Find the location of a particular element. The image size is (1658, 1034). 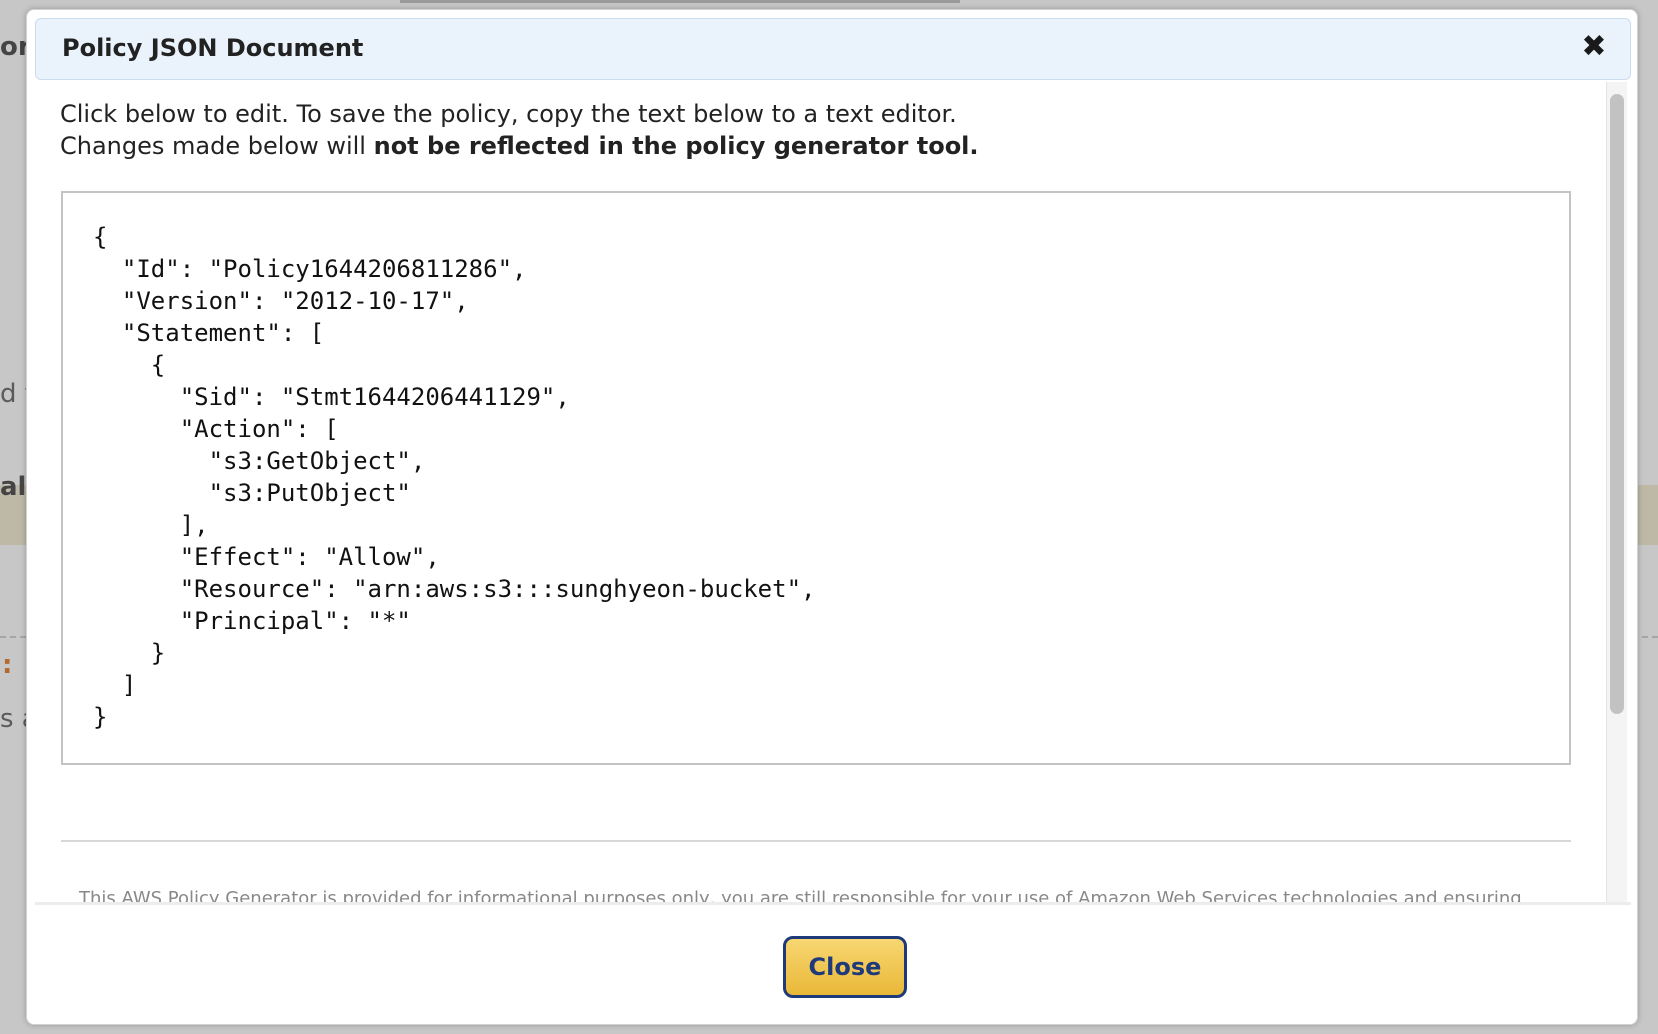

background-text-fragment: : is located at coordinates (7, 665).